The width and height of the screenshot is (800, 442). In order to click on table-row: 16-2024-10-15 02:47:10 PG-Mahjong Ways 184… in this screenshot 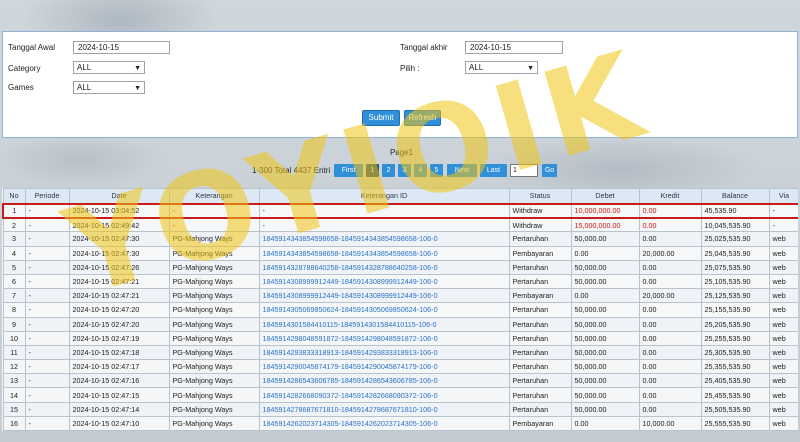, I will do `click(400, 423)`.